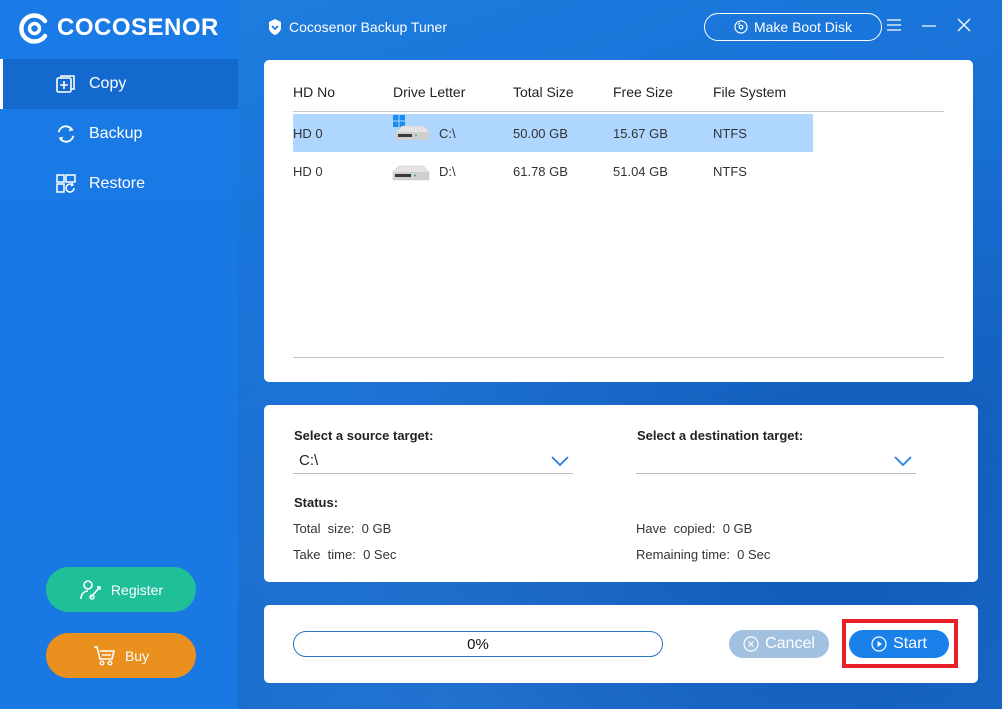  I want to click on source-target-label: Select a source target:, so click(364, 435).